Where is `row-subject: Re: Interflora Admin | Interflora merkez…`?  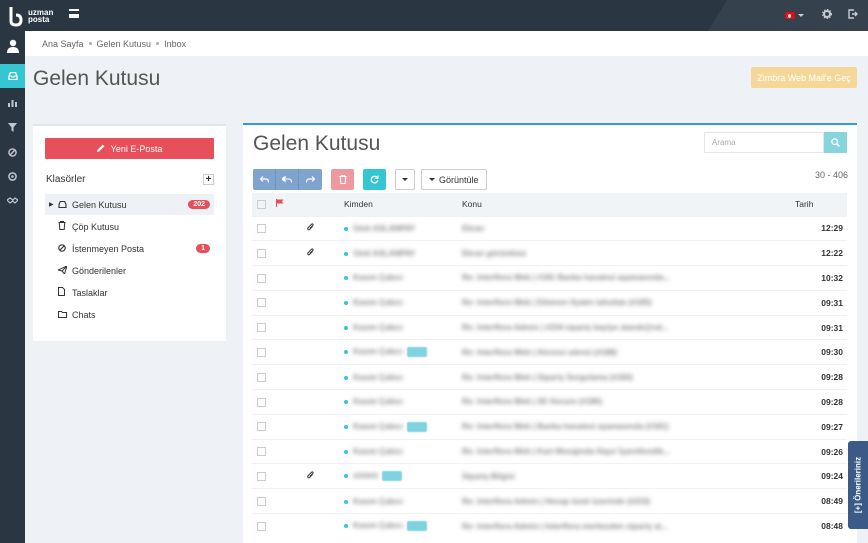 row-subject: Re: Interflora Admin | Interflora merkez… is located at coordinates (565, 526).